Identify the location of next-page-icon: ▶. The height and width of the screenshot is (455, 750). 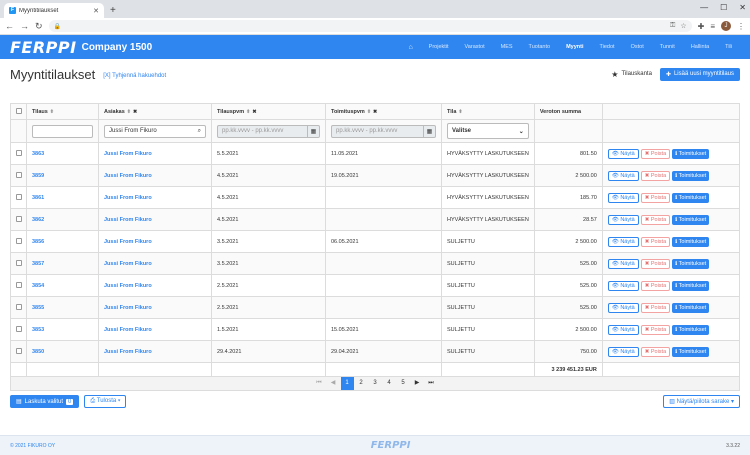
(417, 383).